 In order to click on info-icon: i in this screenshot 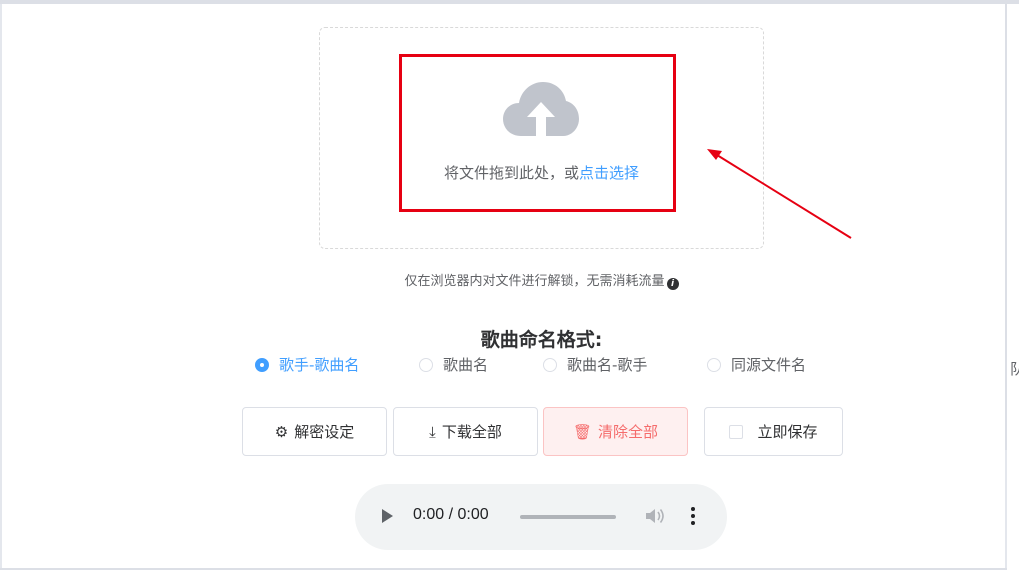, I will do `click(672, 284)`.